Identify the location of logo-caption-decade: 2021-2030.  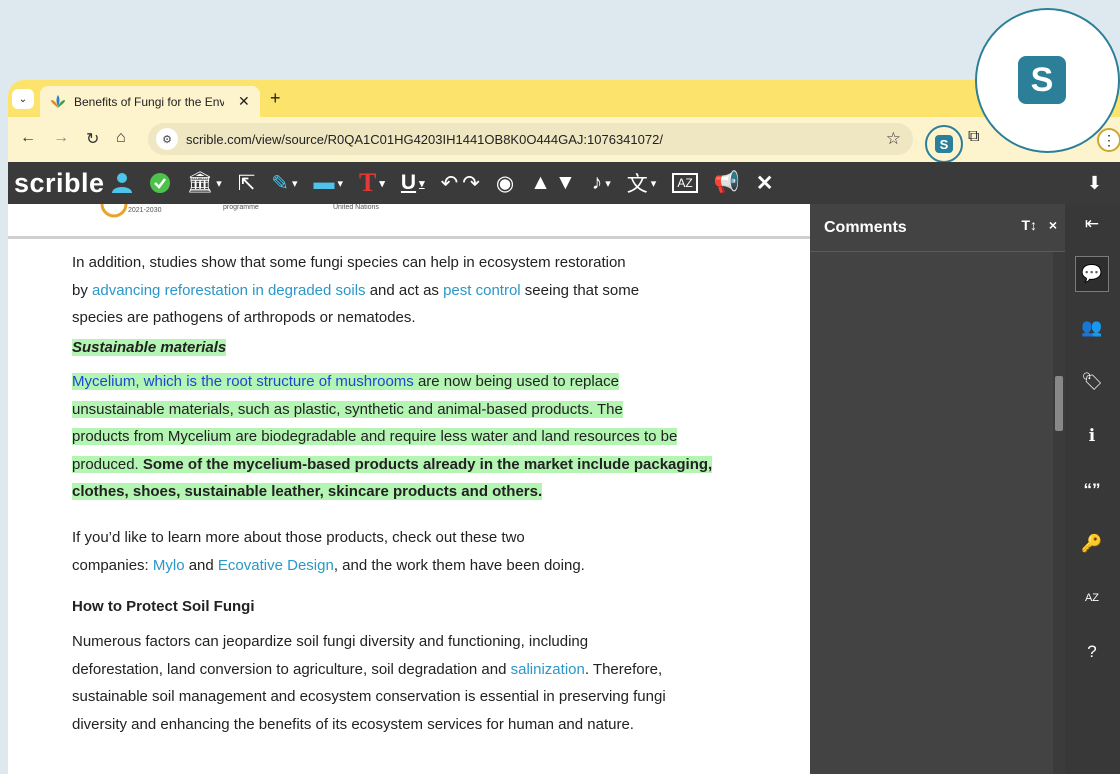
(145, 210).